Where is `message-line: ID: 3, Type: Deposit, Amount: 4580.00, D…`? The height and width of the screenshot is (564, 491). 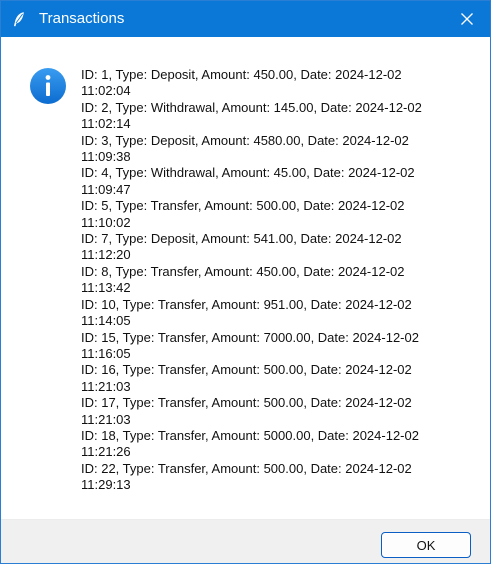 message-line: ID: 3, Type: Deposit, Amount: 4580.00, D… is located at coordinates (245, 140).